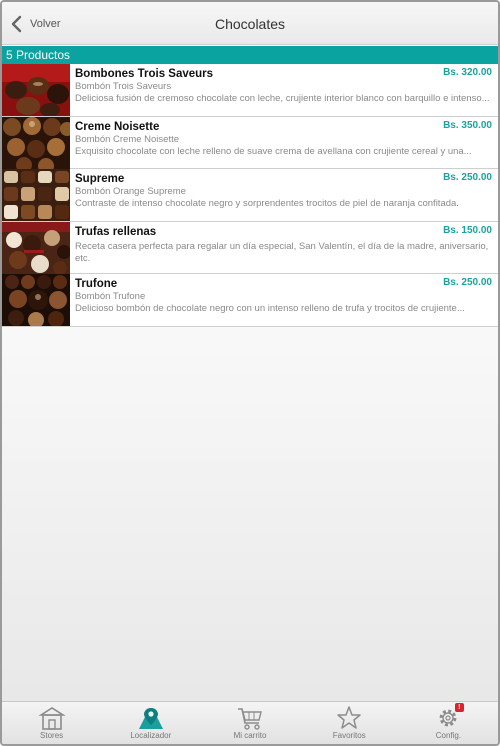 The height and width of the screenshot is (746, 500). Describe the element at coordinates (117, 126) in the screenshot. I see `product-name: Creme Noisette` at that location.